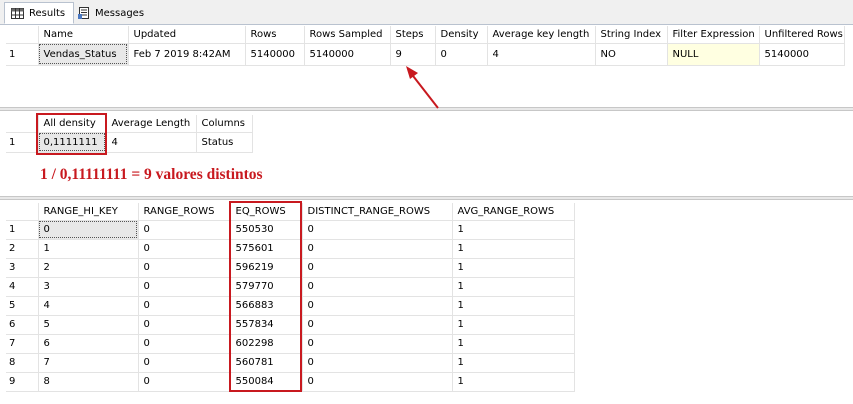 This screenshot has height=404, width=853. Describe the element at coordinates (631, 54) in the screenshot. I see `grid-cell: NO` at that location.